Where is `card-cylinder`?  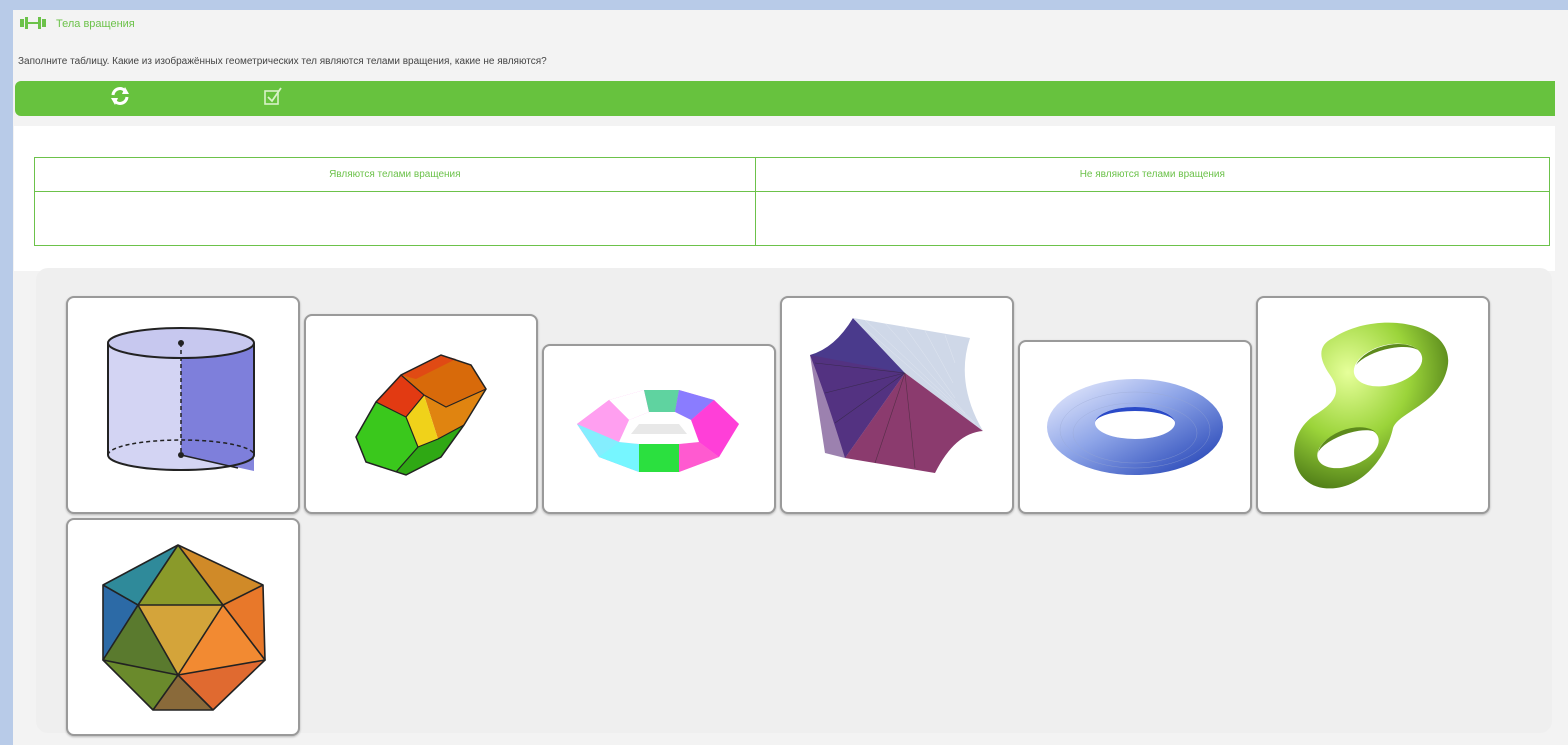
card-cylinder is located at coordinates (183, 405).